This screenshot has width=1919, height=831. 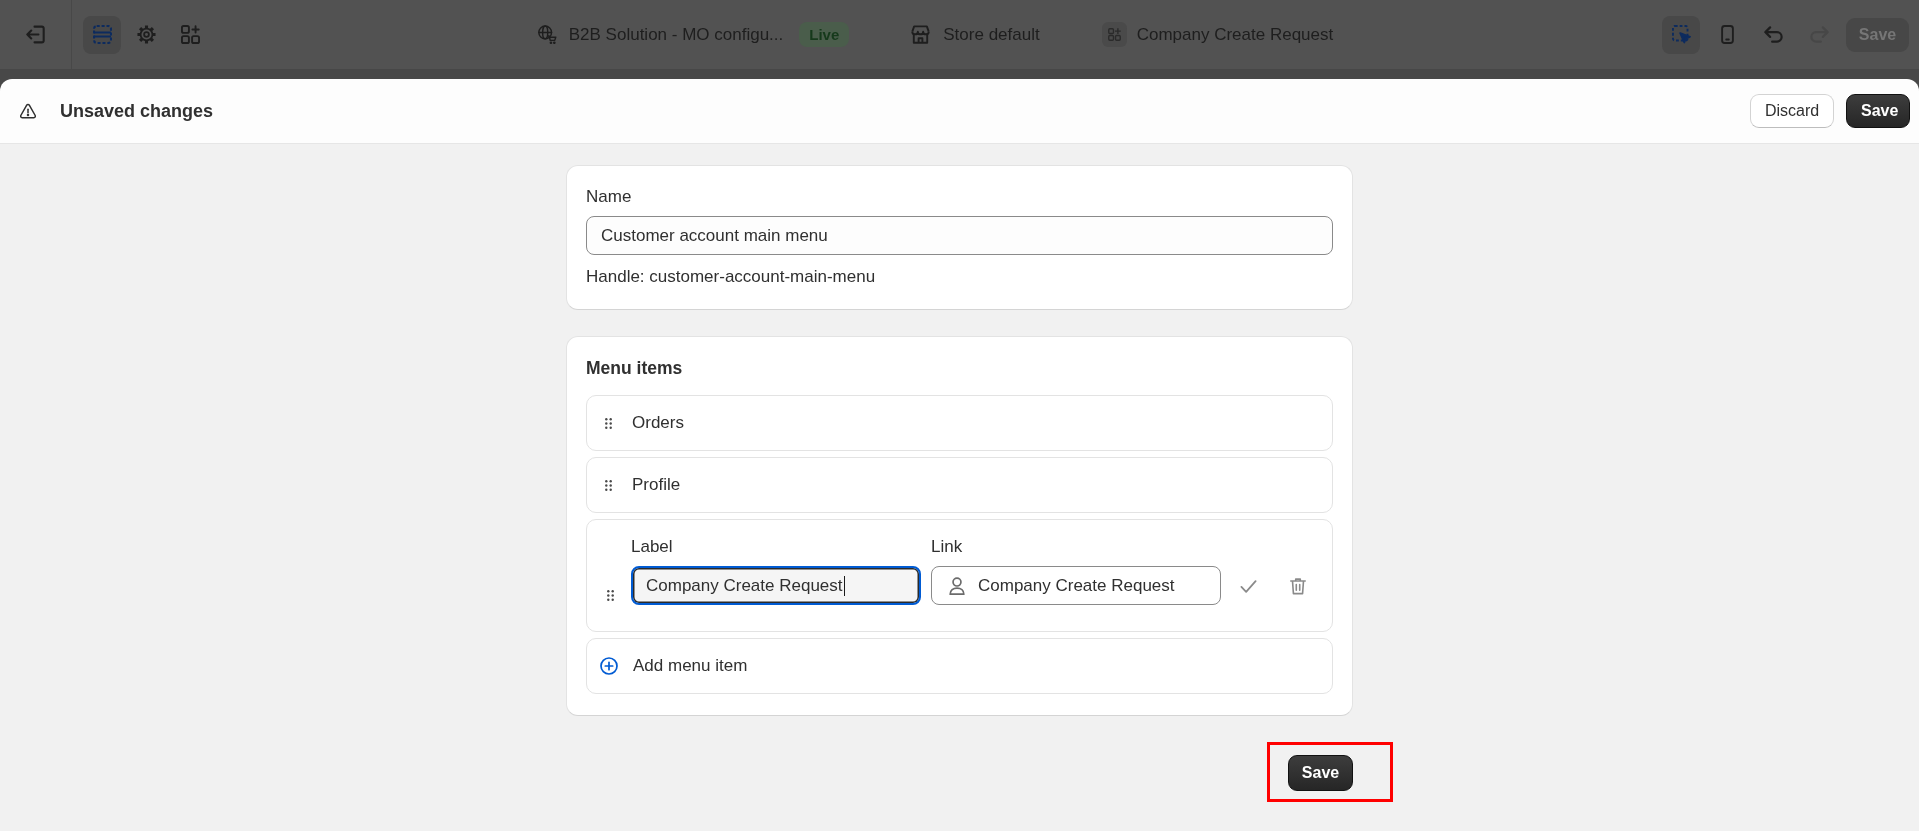 I want to click on grid-plus-icon, so click(x=190, y=34).